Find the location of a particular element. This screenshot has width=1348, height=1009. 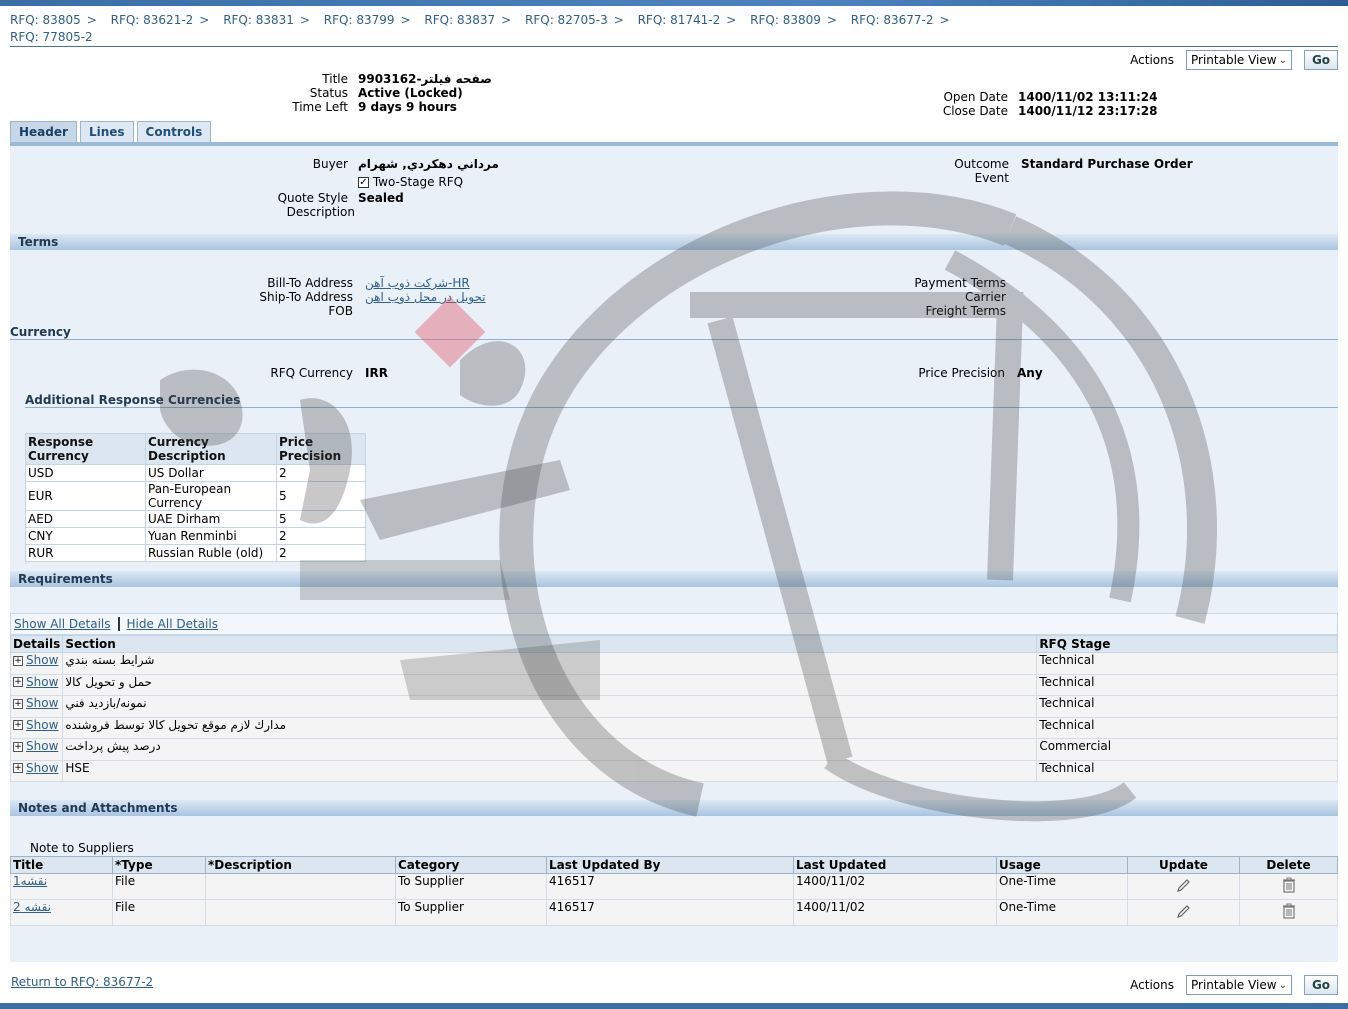

terms-section-header: Terms is located at coordinates (674, 242).